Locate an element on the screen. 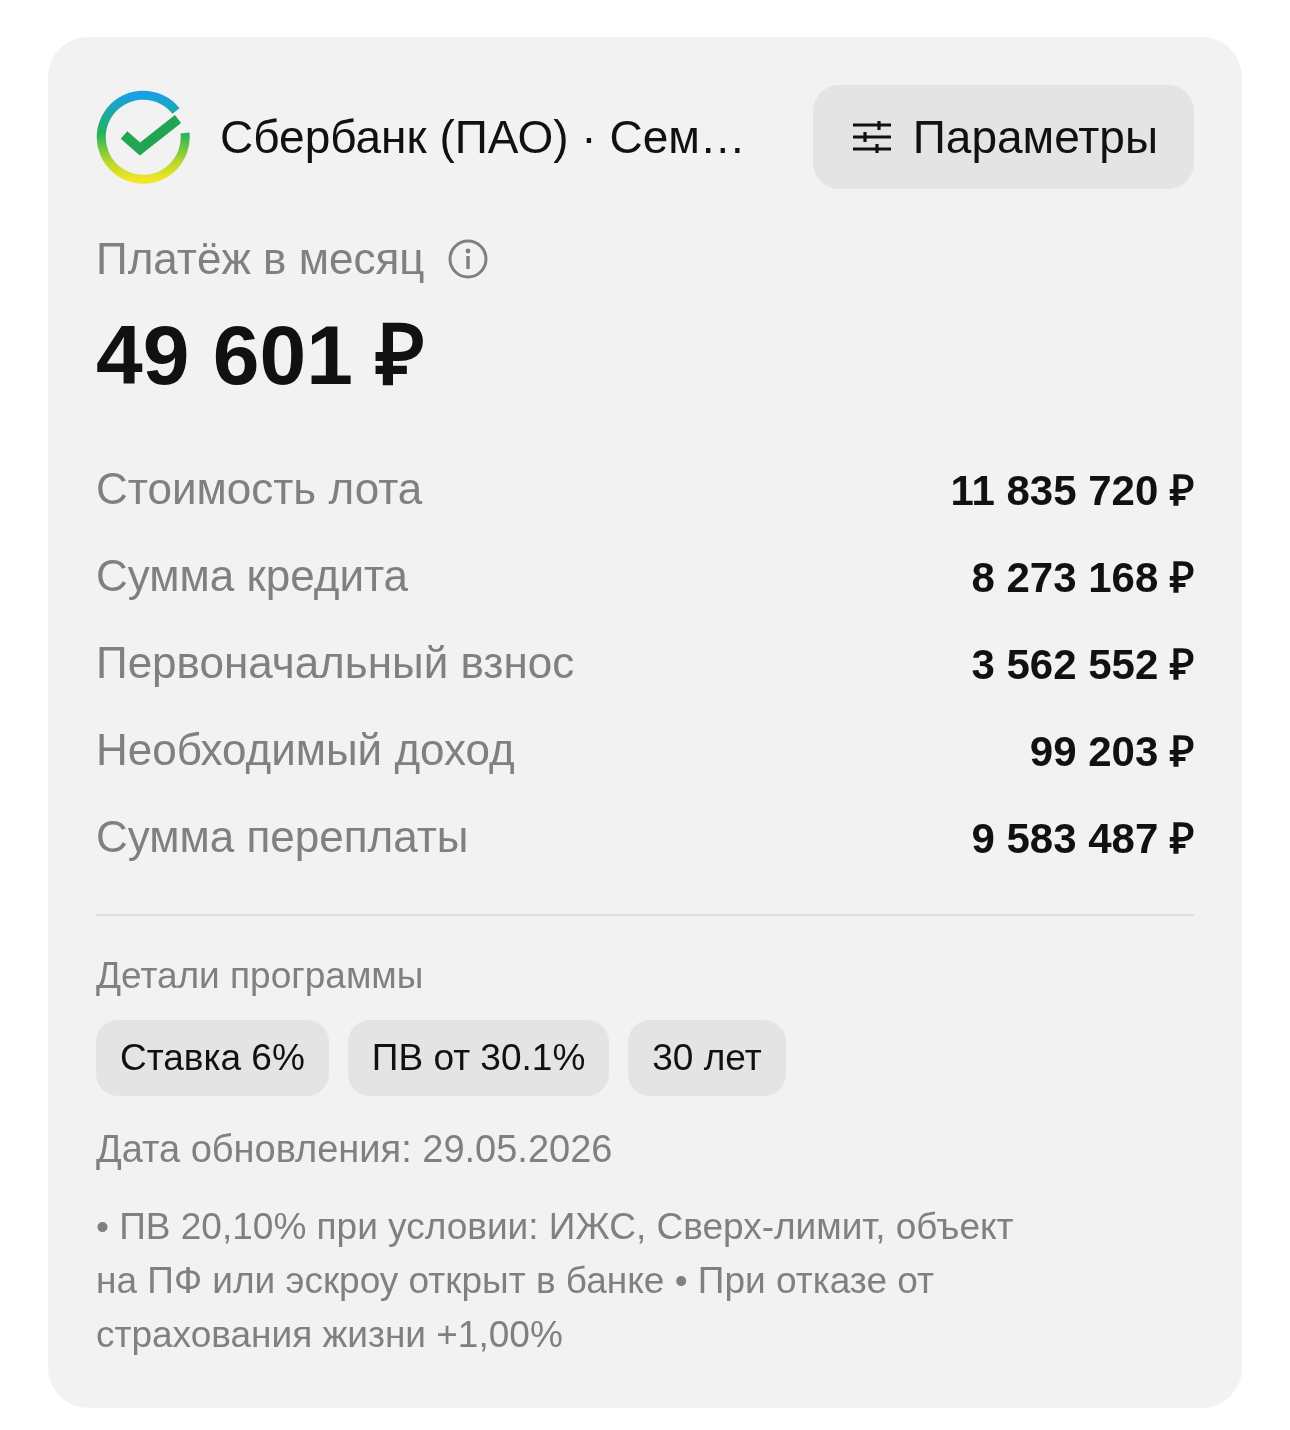 The height and width of the screenshot is (1430, 1290). bank-logo-icon is located at coordinates (144, 137).